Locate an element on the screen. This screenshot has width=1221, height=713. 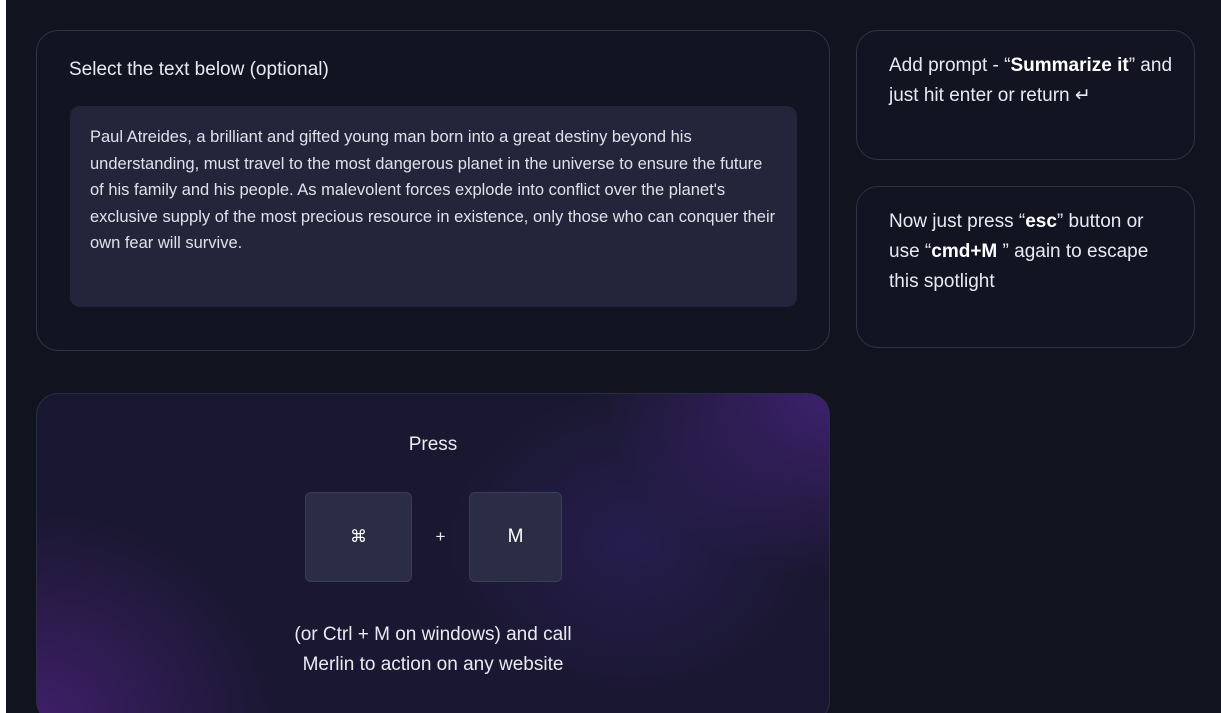
shortcut-label: cmd+M is located at coordinates (964, 251).